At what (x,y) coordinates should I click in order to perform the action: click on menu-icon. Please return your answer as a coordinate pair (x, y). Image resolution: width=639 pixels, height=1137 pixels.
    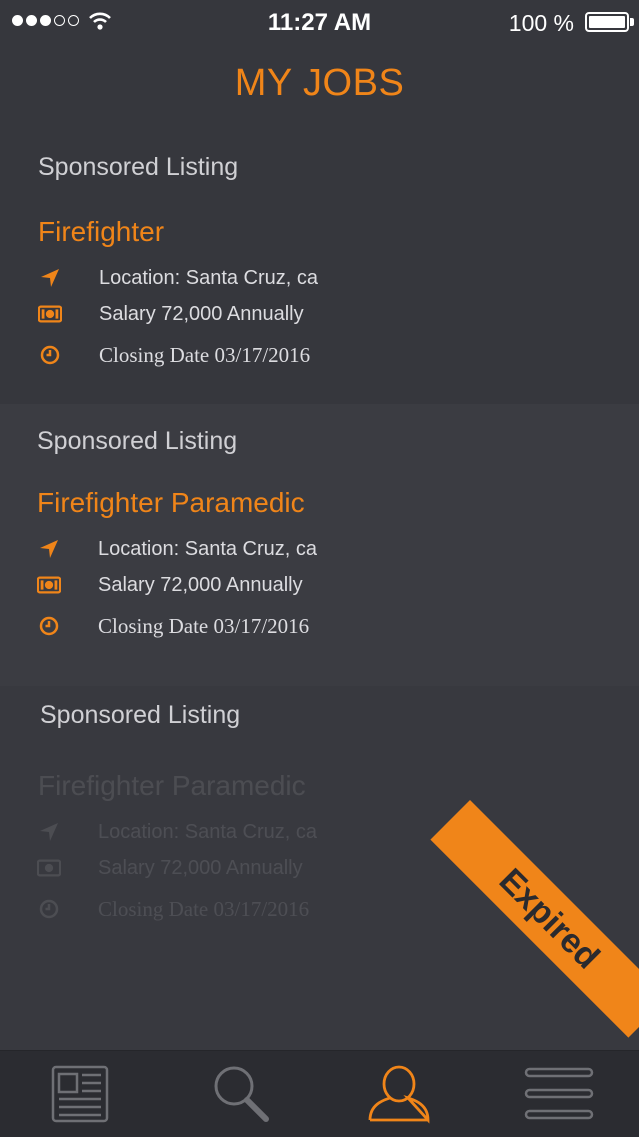
    Looking at the image, I should click on (559, 1093).